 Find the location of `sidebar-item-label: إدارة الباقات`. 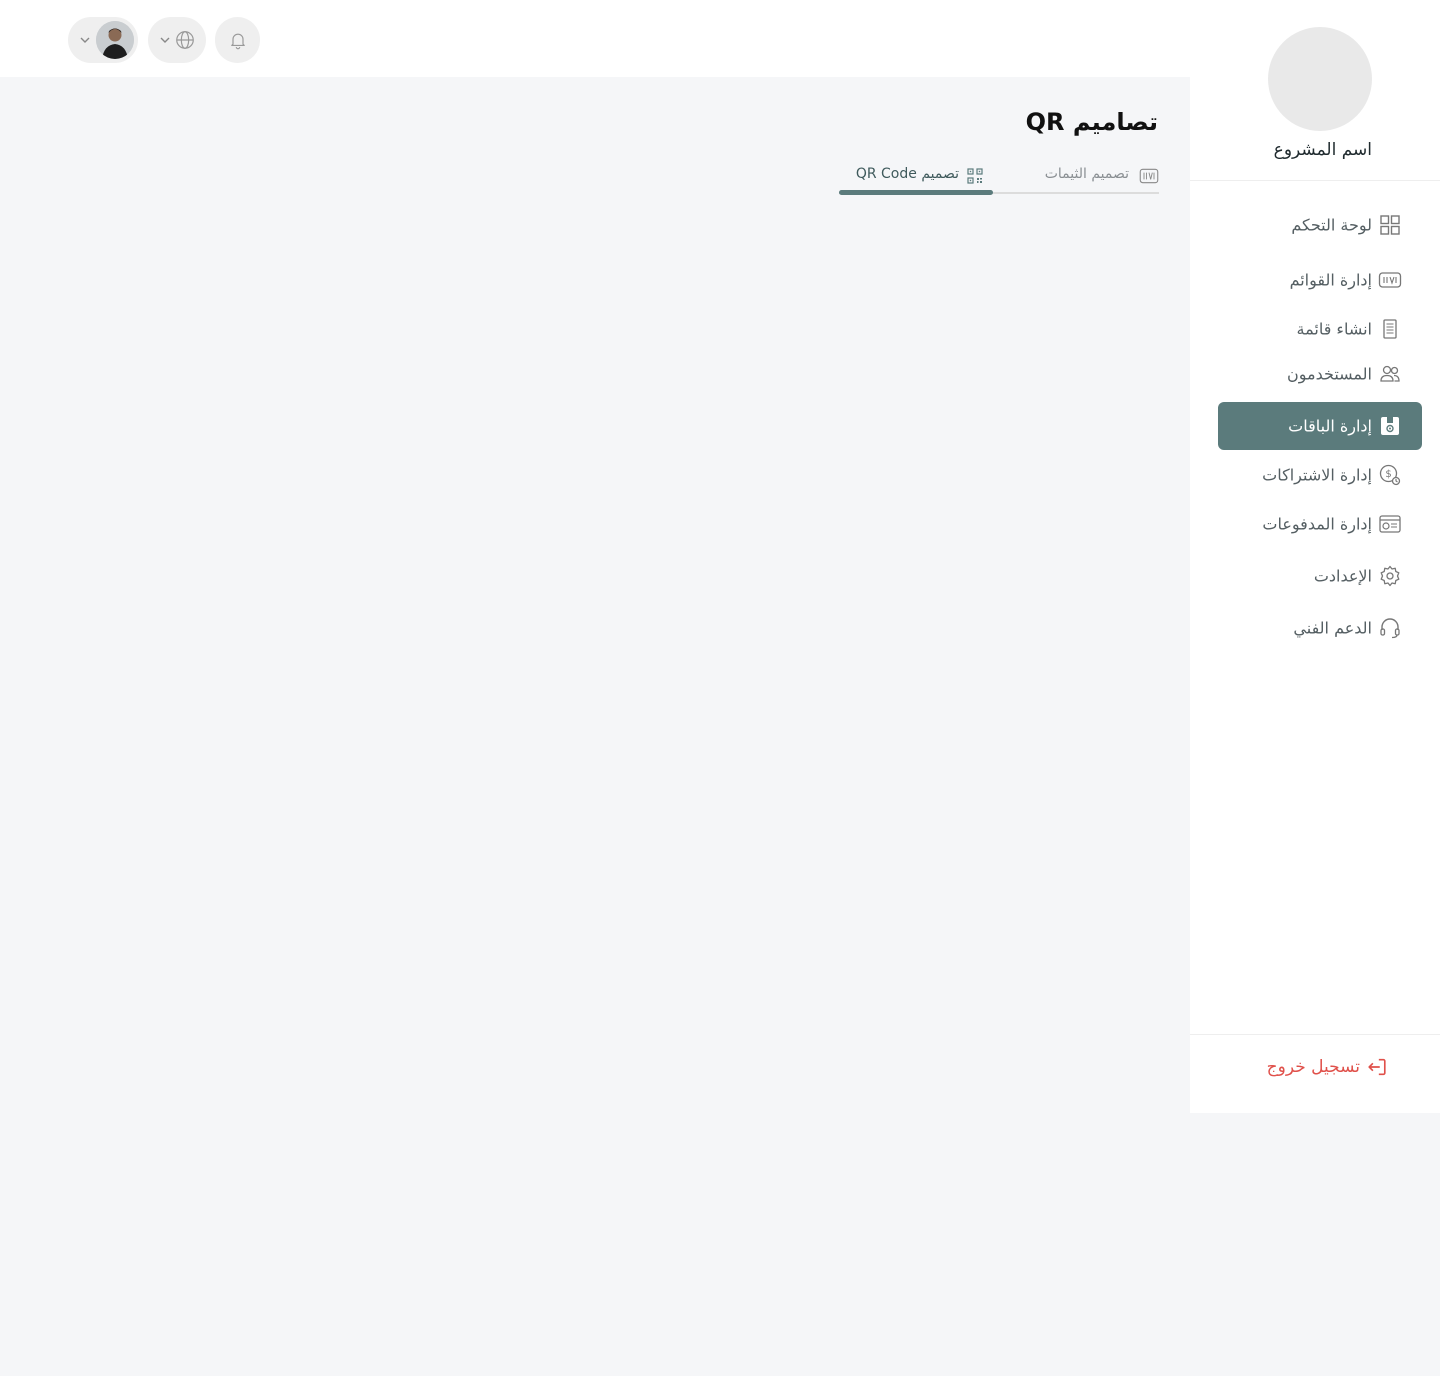

sidebar-item-label: إدارة الباقات is located at coordinates (1330, 426).